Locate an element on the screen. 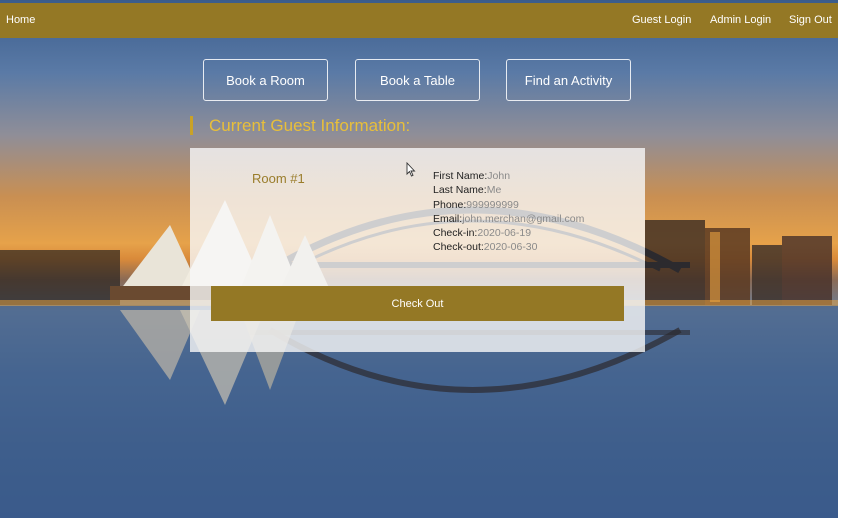 The image size is (842, 522). book-room-button: Book a Room is located at coordinates (265, 80).